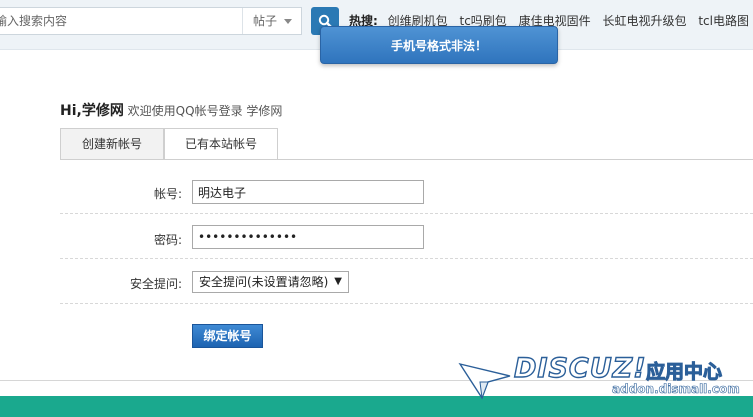  What do you see at coordinates (155, 284) in the screenshot?
I see `security-question-label: 安全提问:` at bounding box center [155, 284].